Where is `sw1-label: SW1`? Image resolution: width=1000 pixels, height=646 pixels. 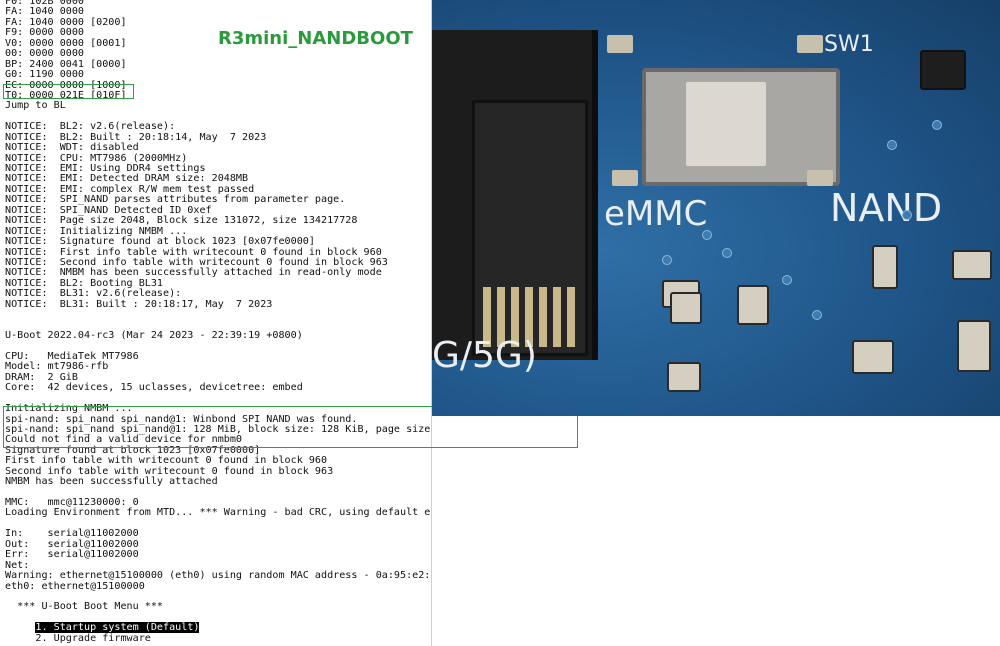 sw1-label: SW1 is located at coordinates (849, 44).